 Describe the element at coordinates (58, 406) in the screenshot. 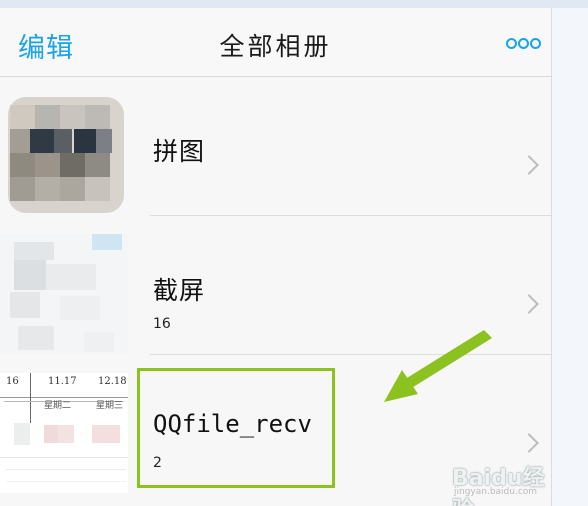

I see `thumb-text: 星期二` at that location.